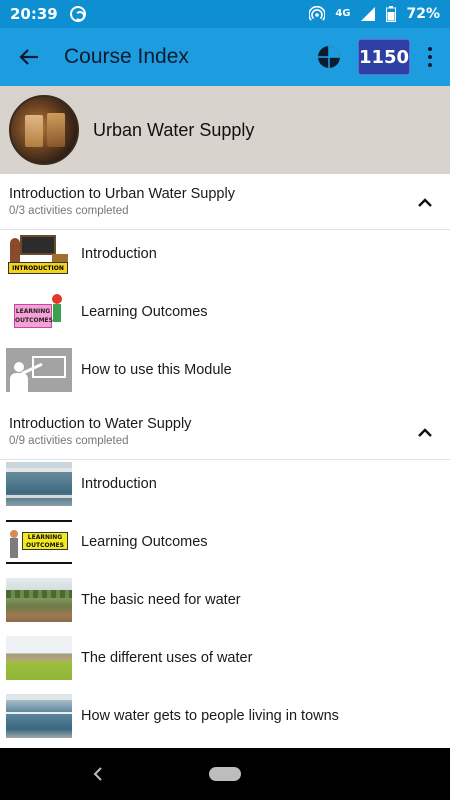 The height and width of the screenshot is (800, 450). I want to click on status-icons: 4G 72%, so click(374, 14).